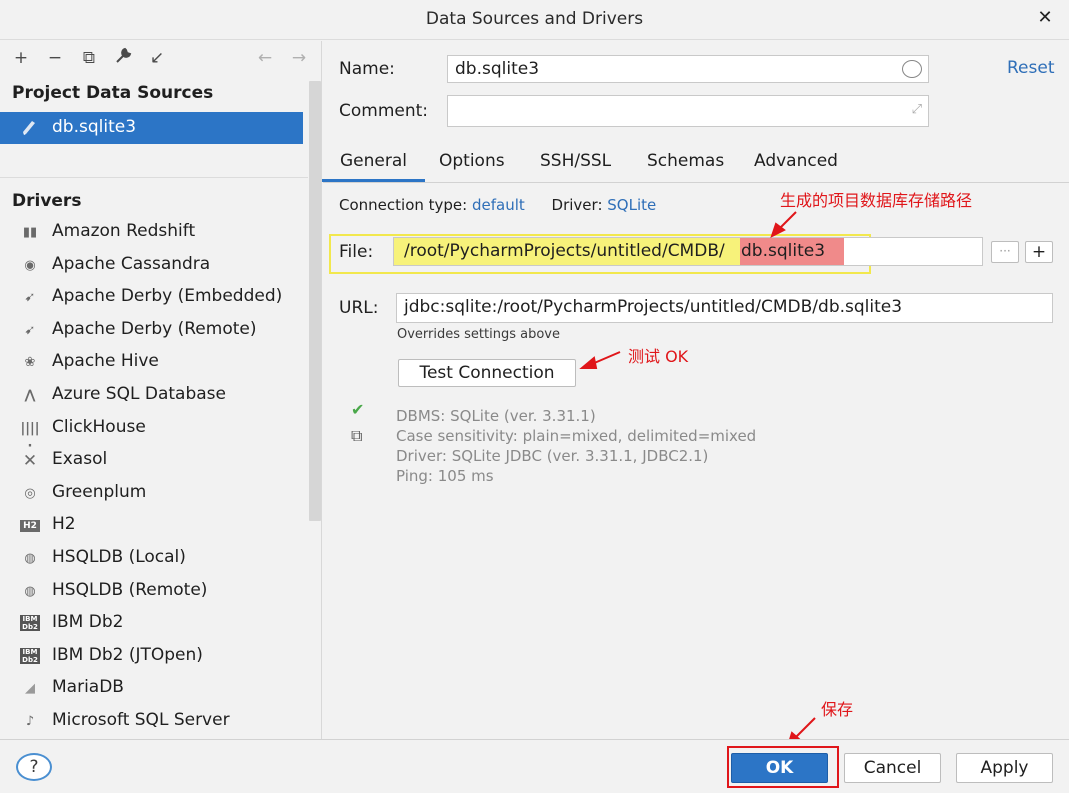 Image resolution: width=1069 pixels, height=793 pixels. I want to click on driver-label: HSQLDB (Local), so click(119, 556).